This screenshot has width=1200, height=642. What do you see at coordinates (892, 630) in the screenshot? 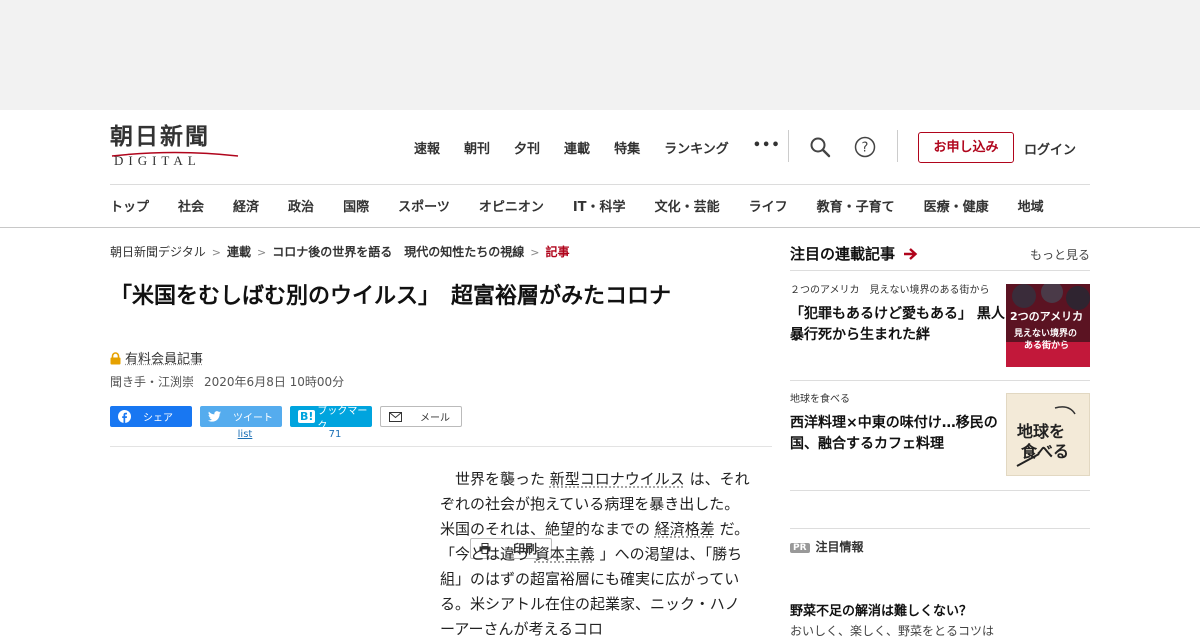
I see `pr-subtext: おいしく、楽しく、野菜をとるコツは` at bounding box center [892, 630].